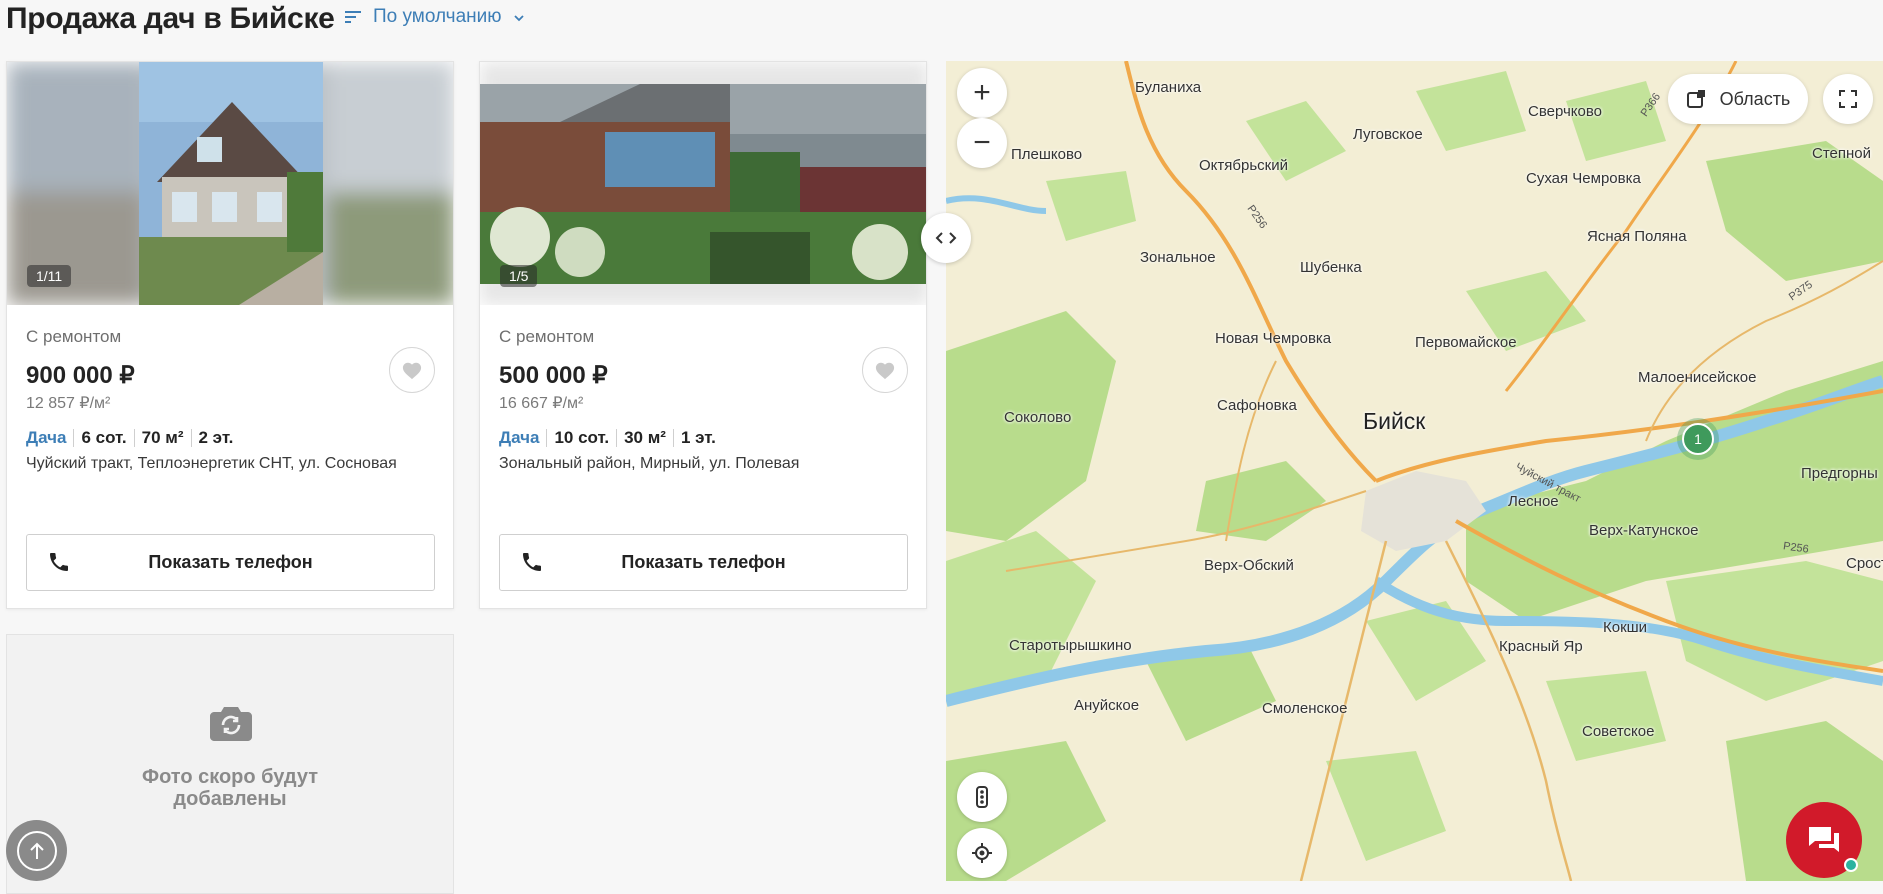 The image size is (1883, 894). What do you see at coordinates (1394, 421) in the screenshot?
I see `map-city-label: Бийск` at bounding box center [1394, 421].